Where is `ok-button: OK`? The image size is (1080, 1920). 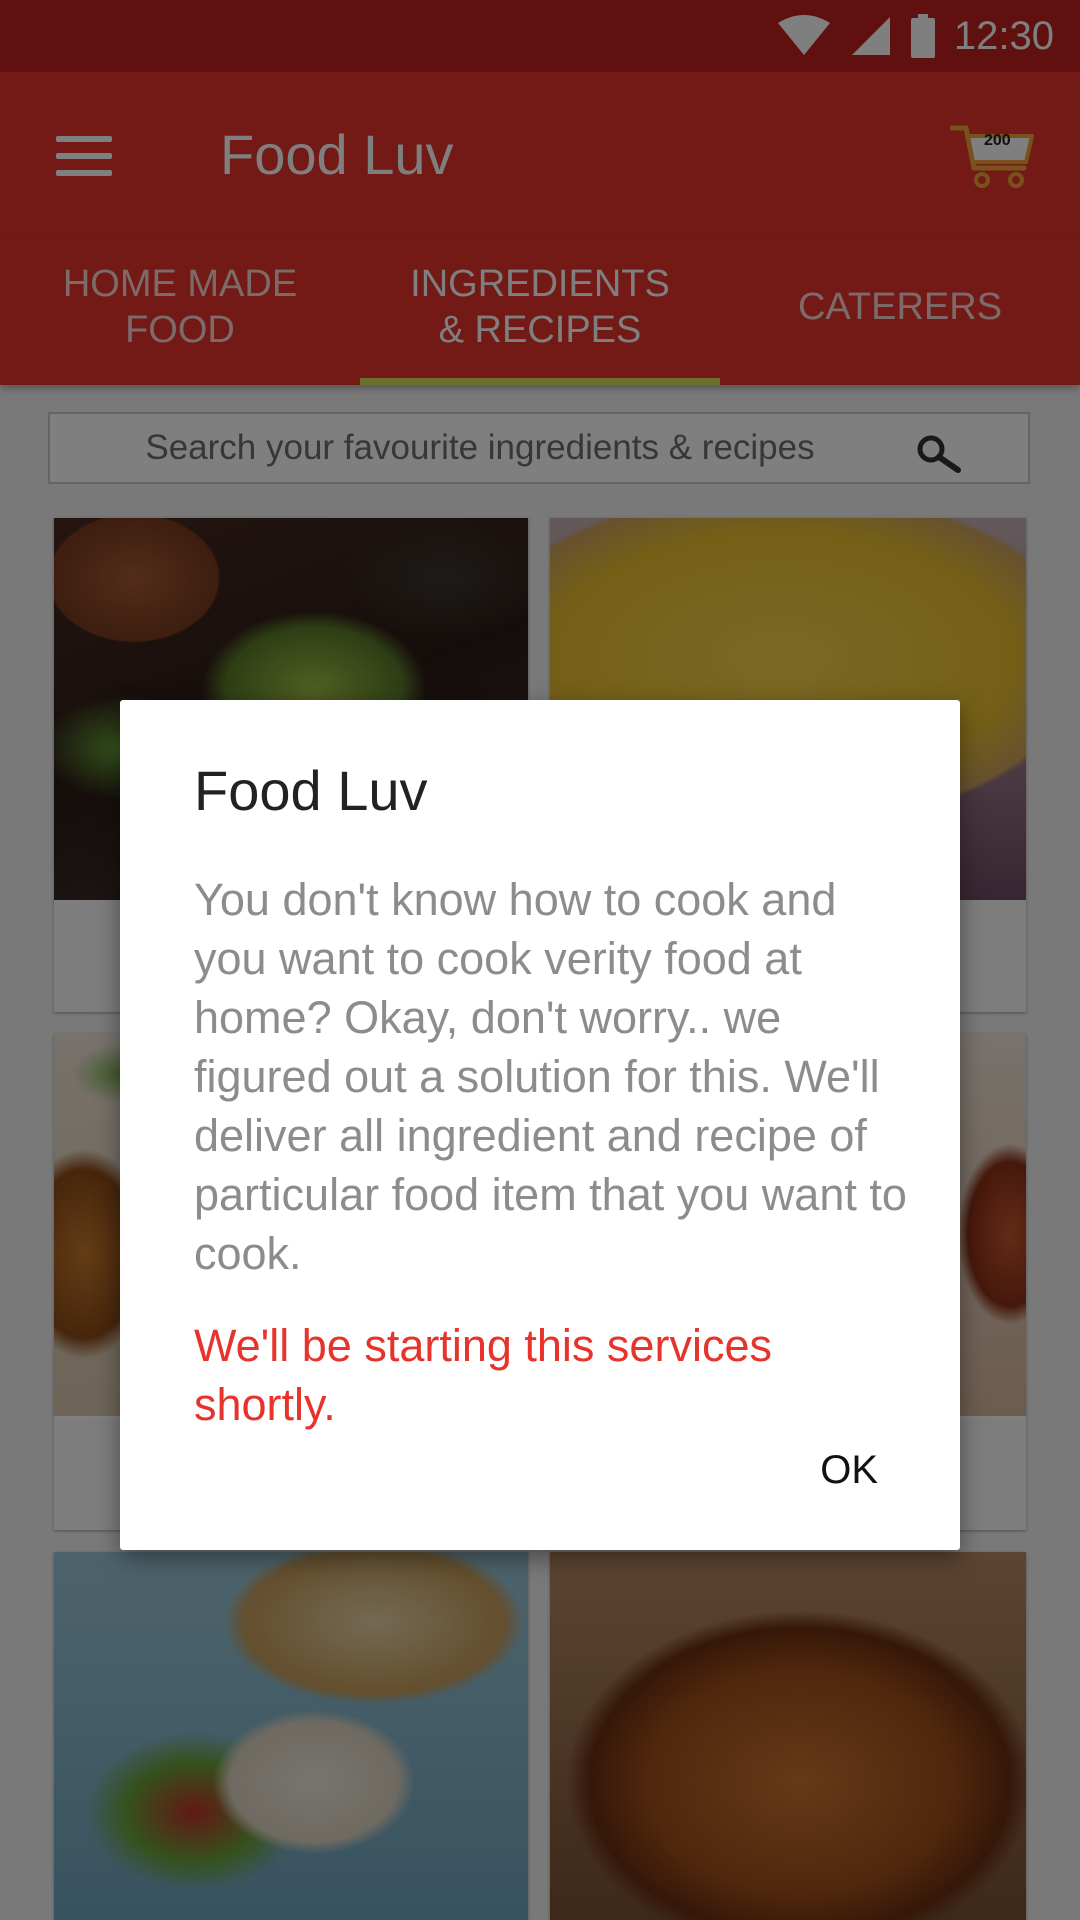 ok-button: OK is located at coordinates (849, 1470).